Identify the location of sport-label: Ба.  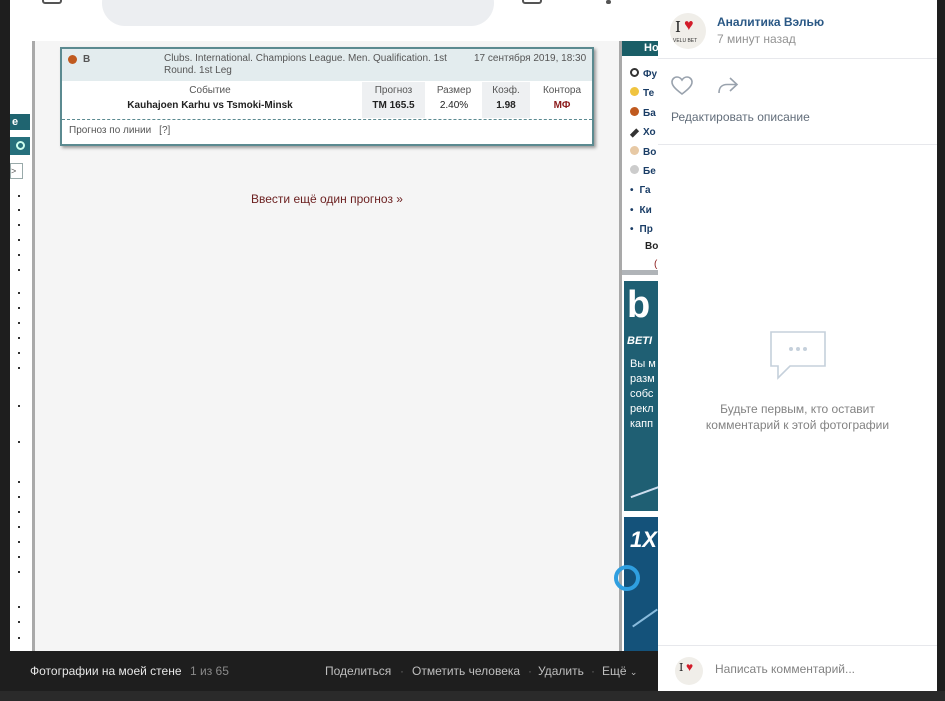
(649, 113).